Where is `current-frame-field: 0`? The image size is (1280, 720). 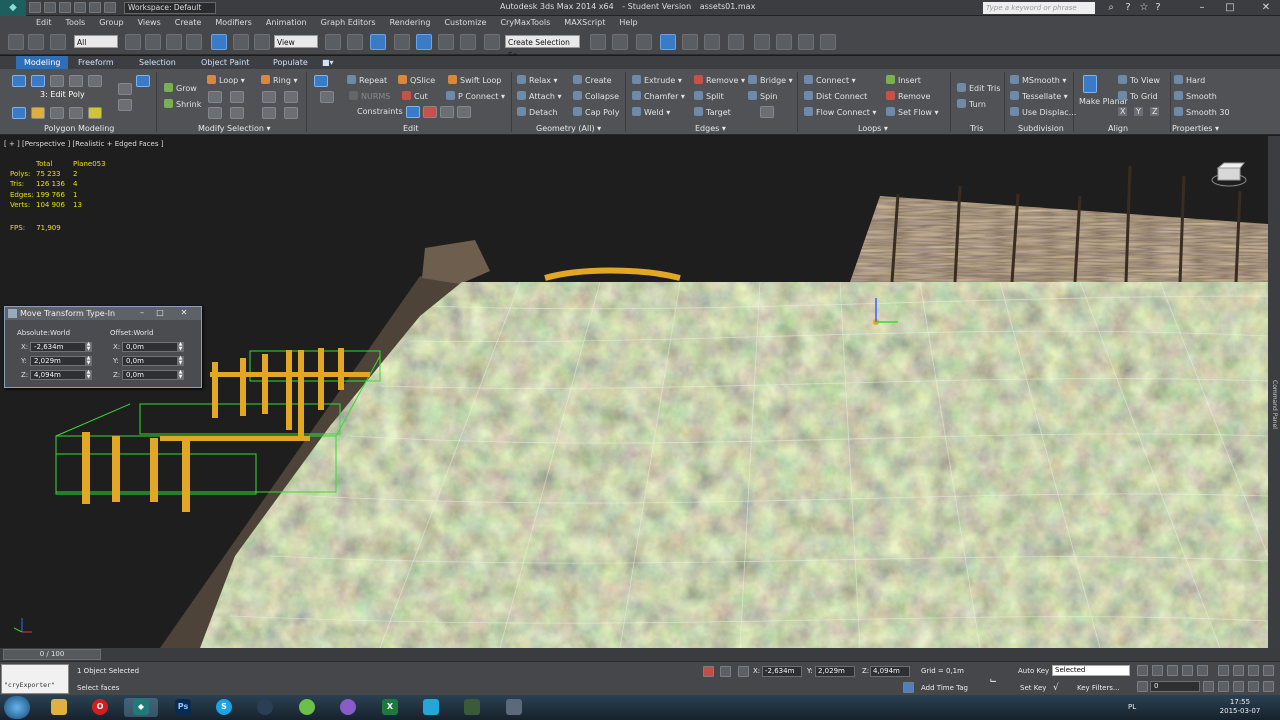 current-frame-field: 0 is located at coordinates (1175, 686).